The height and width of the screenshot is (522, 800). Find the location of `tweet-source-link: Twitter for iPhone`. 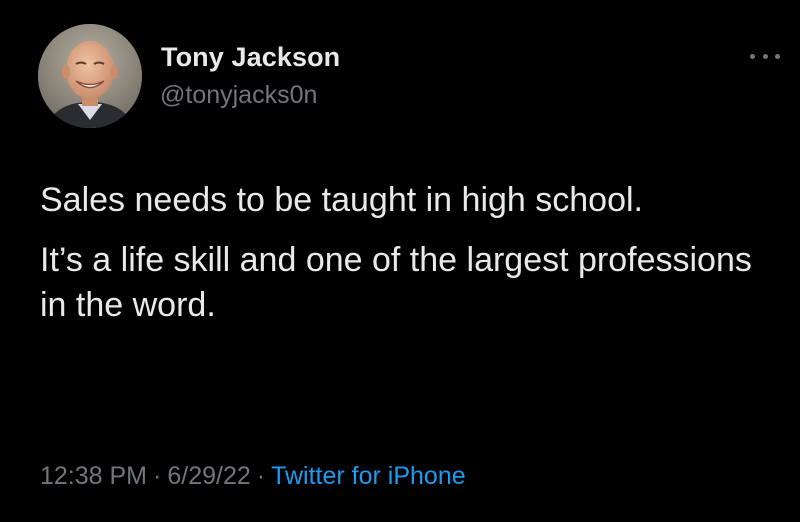

tweet-source-link: Twitter for iPhone is located at coordinates (368, 476).